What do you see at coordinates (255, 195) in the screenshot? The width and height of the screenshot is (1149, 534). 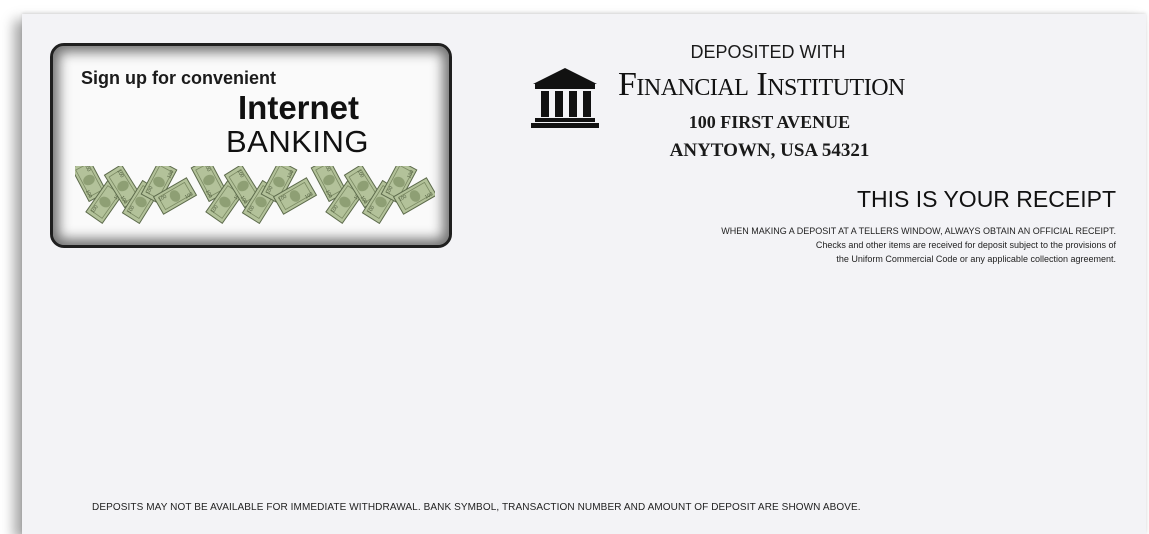 I see `dollar-bills-w-icon: 100 100` at bounding box center [255, 195].